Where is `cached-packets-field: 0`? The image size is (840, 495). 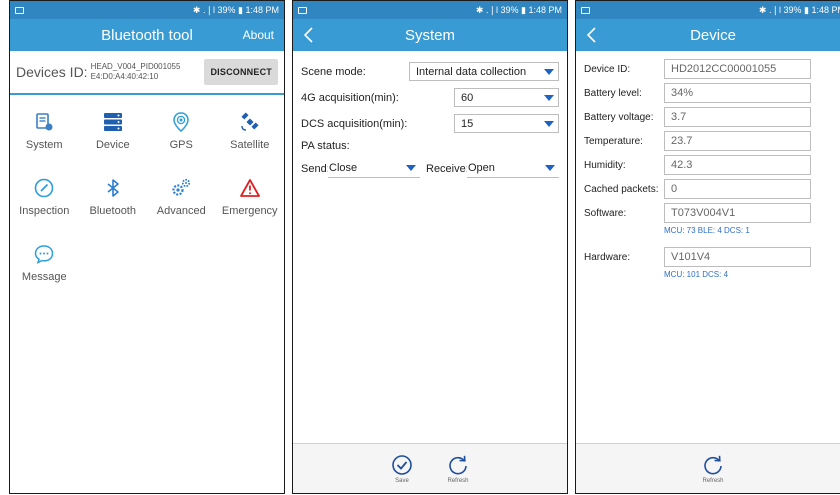 cached-packets-field: 0 is located at coordinates (737, 189).